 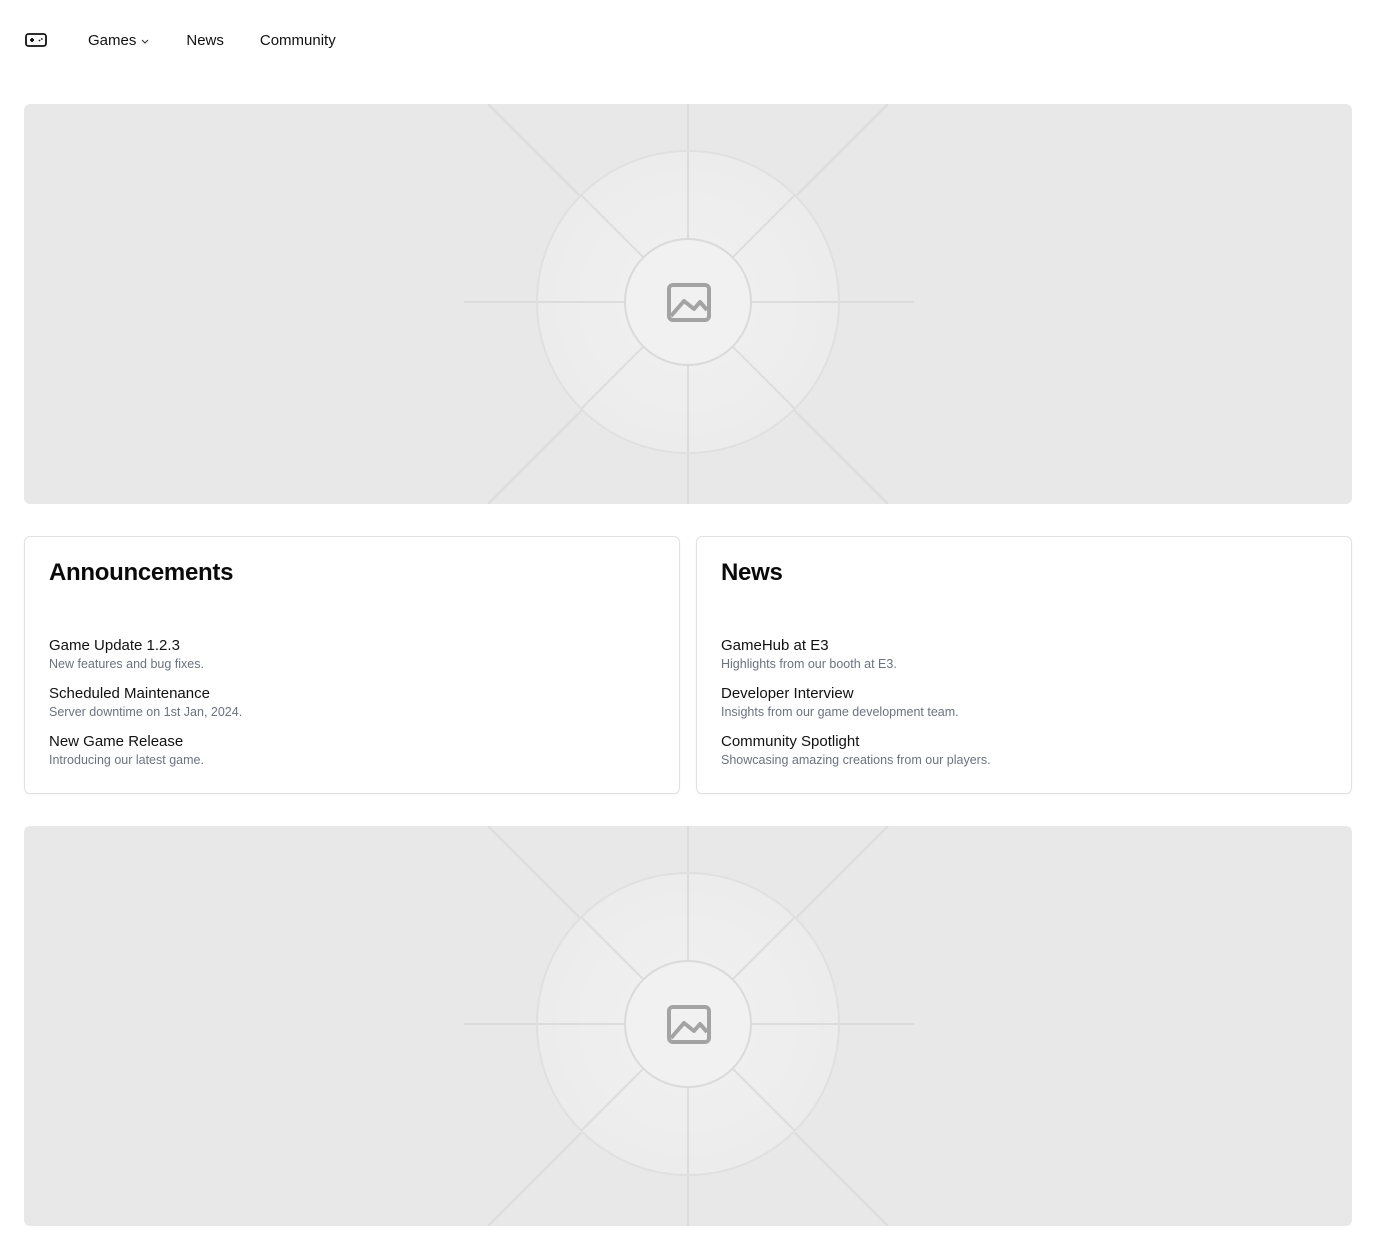 I want to click on news-item-desc: Highlights from our booth at E3., so click(x=809, y=664).